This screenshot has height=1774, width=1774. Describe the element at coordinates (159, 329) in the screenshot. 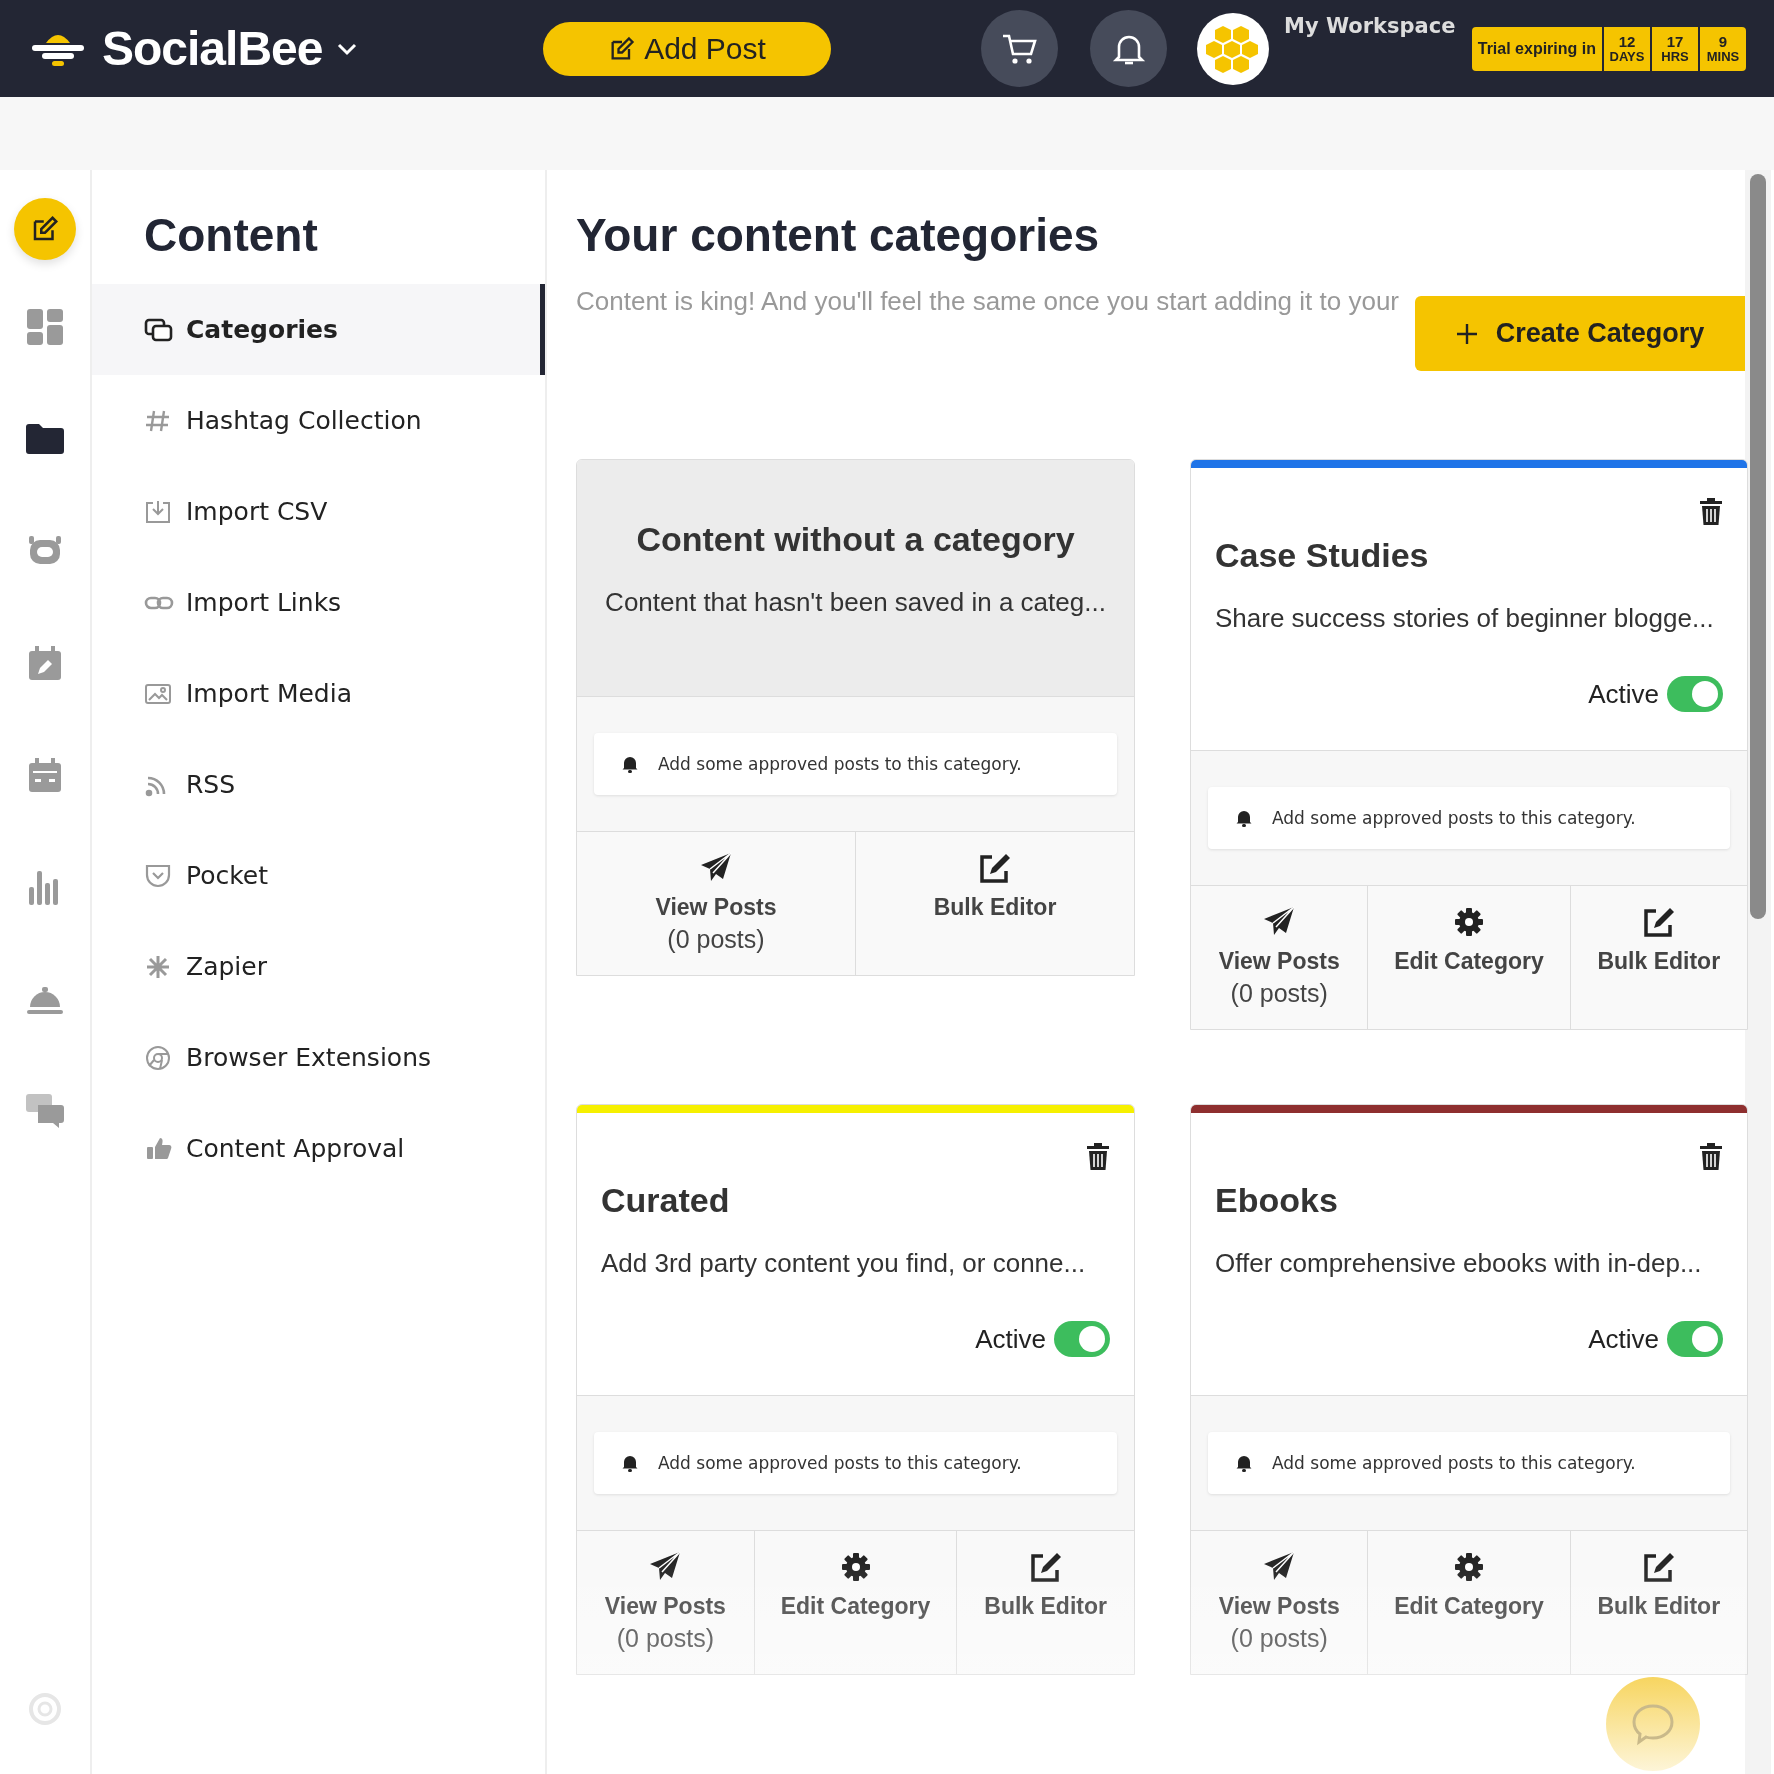

I see `stacked-squares-icon` at that location.